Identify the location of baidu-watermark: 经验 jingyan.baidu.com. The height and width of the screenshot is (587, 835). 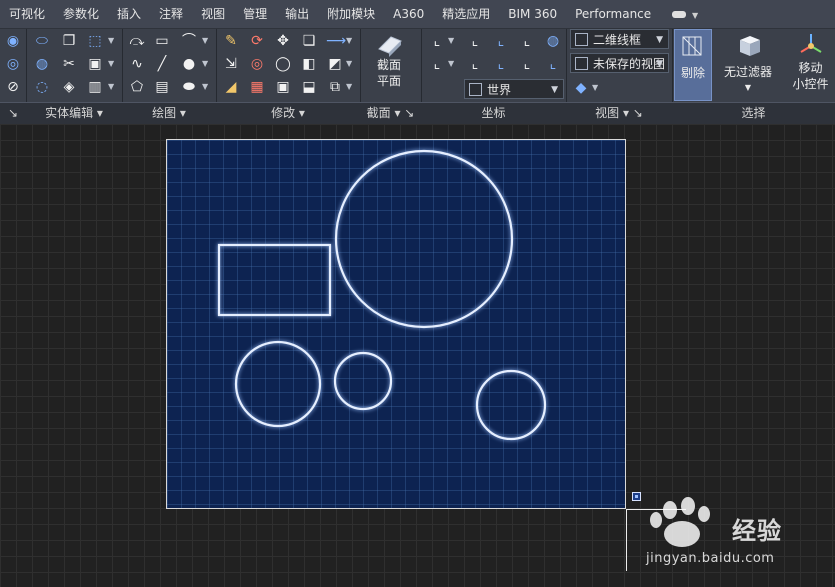
(735, 536).